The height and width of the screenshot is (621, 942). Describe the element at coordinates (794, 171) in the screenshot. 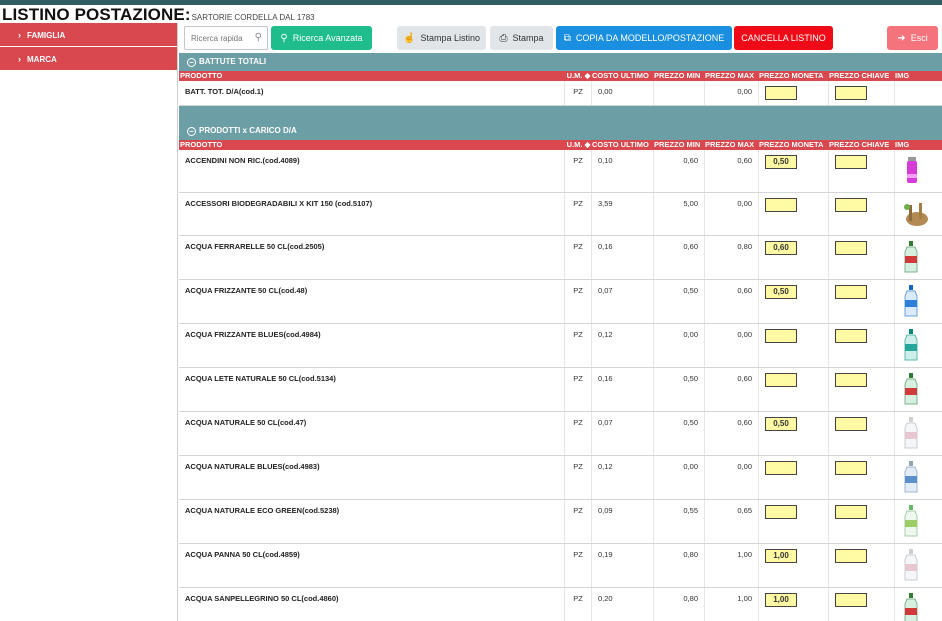

I see `coin-price-cell: 0,50` at that location.